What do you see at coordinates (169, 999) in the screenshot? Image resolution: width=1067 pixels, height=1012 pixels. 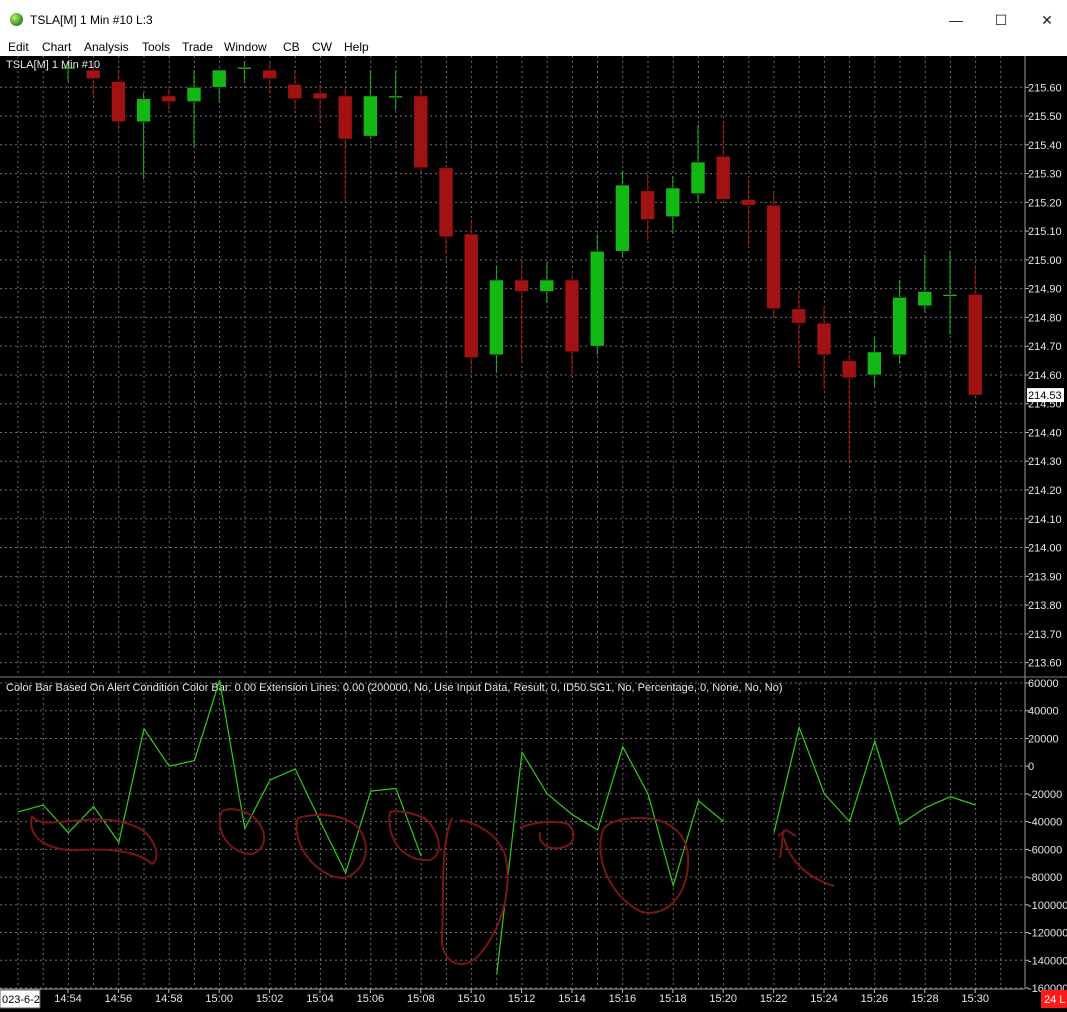 I see `time-axis-label: 14:58` at bounding box center [169, 999].